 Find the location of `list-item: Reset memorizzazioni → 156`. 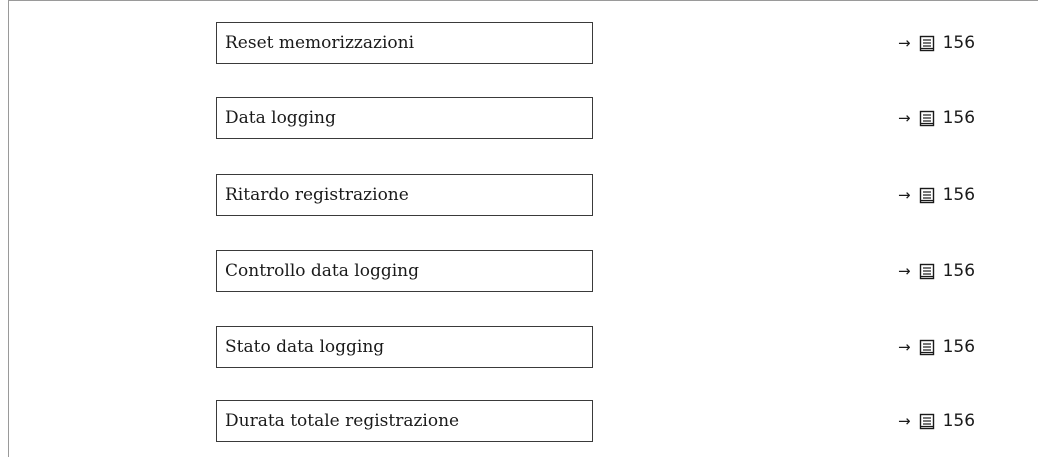

list-item: Reset memorizzazioni → 156 is located at coordinates (519, 43).